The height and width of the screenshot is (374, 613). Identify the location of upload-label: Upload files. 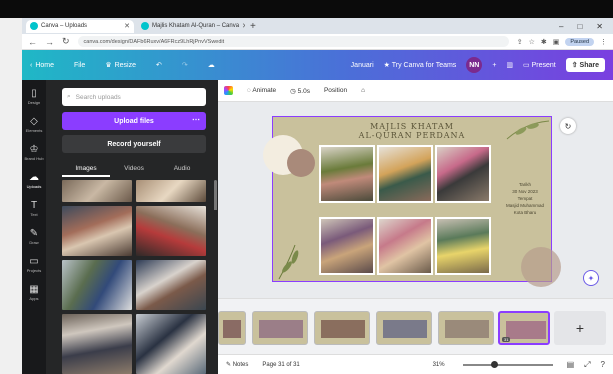
(134, 121).